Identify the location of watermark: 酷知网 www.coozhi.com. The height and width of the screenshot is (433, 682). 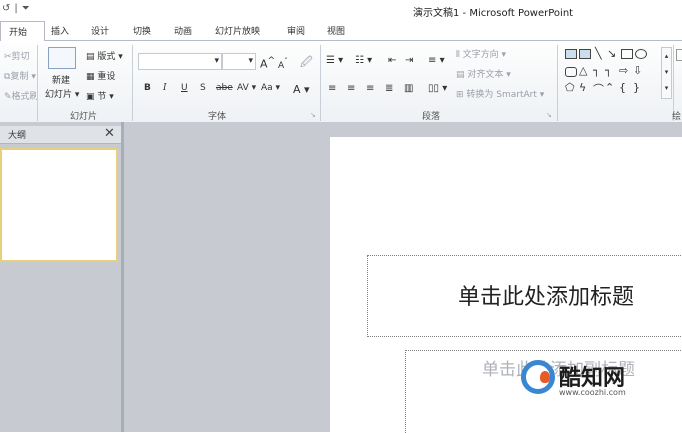
(596, 381).